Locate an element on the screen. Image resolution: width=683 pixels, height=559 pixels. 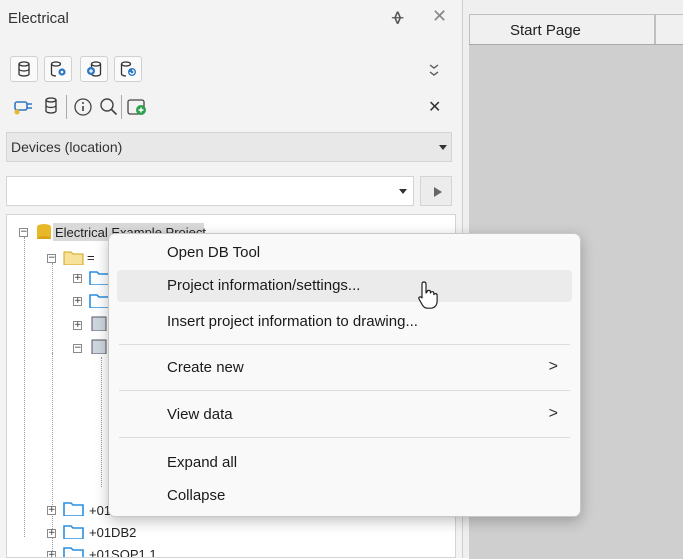
chevron-collapse-icon is located at coordinates (434, 70).